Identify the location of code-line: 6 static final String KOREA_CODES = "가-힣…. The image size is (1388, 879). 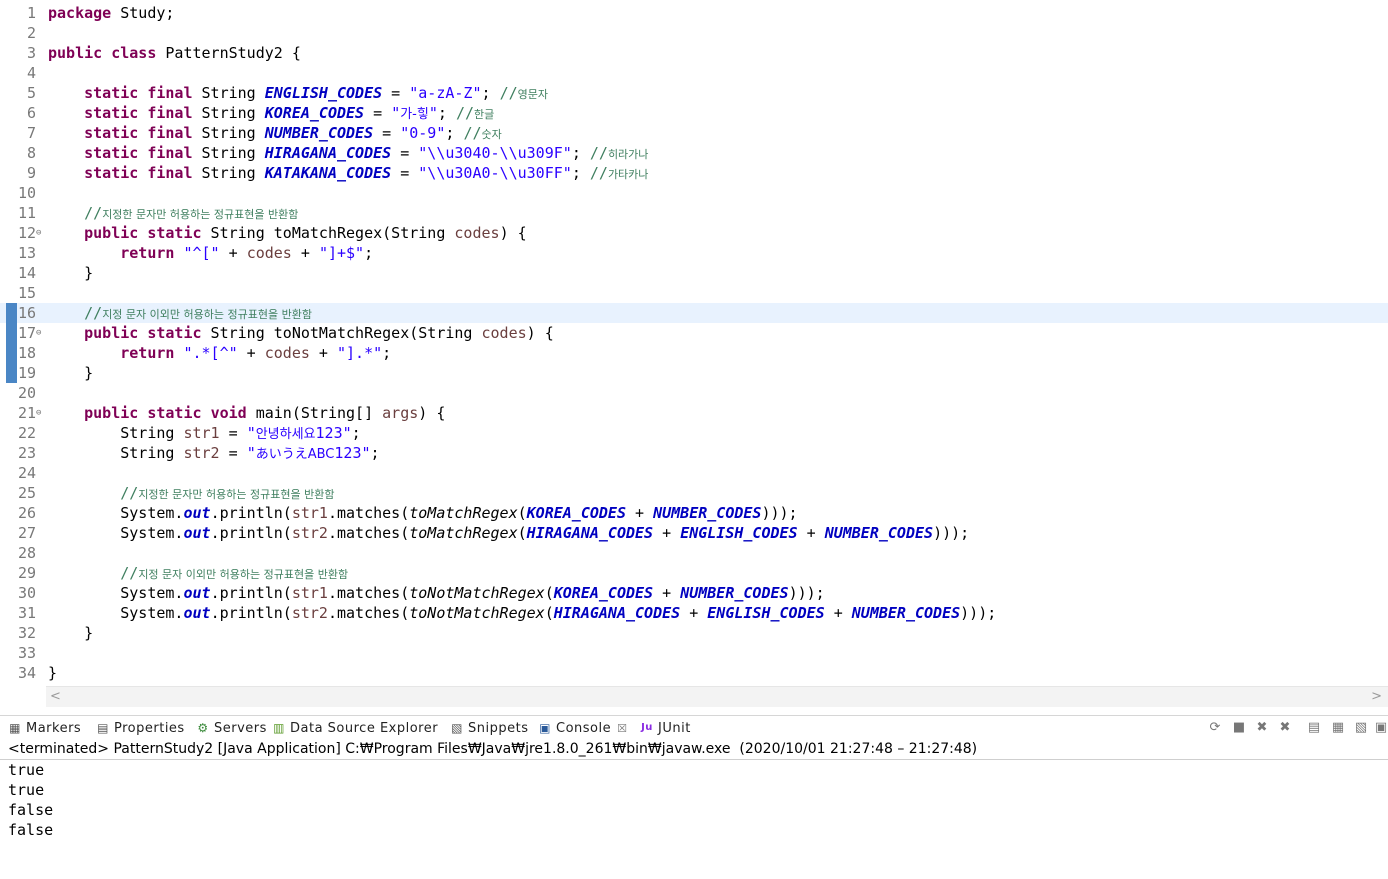
(694, 113).